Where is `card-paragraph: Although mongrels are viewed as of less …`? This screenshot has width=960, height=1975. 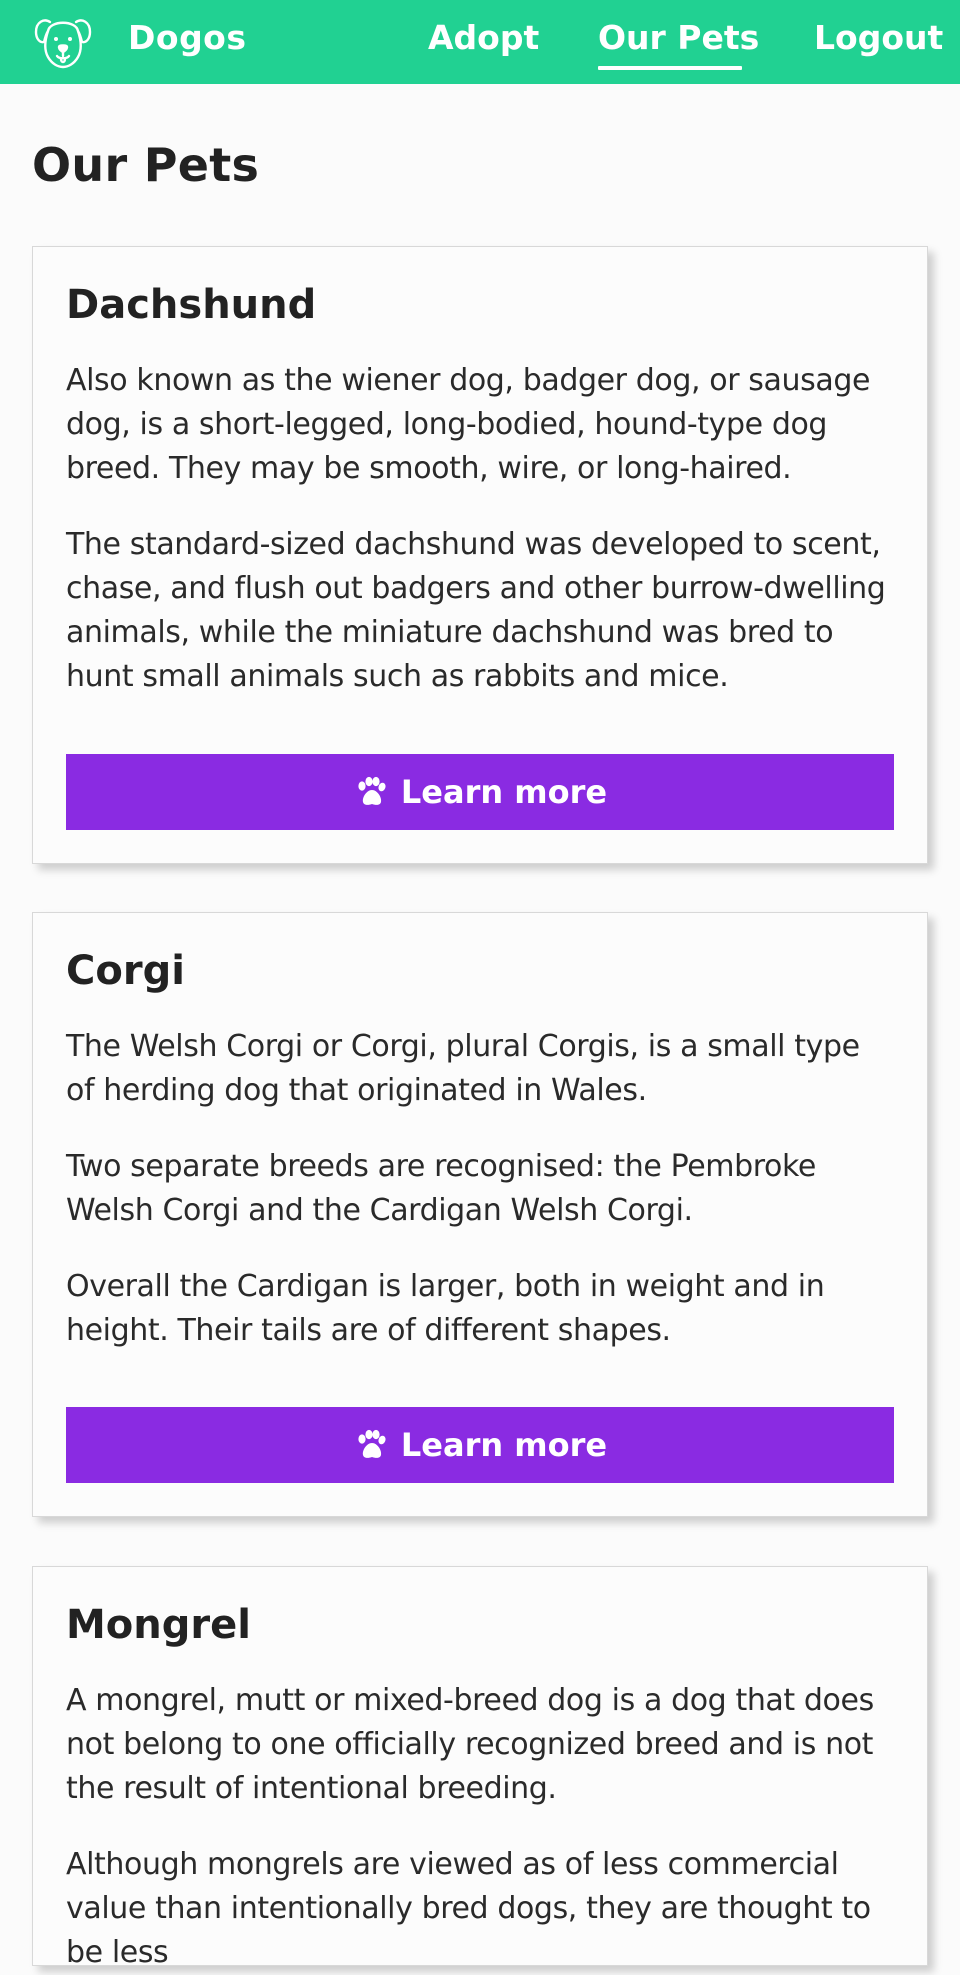
card-paragraph: Although mongrels are viewed as of less … is located at coordinates (468, 1908).